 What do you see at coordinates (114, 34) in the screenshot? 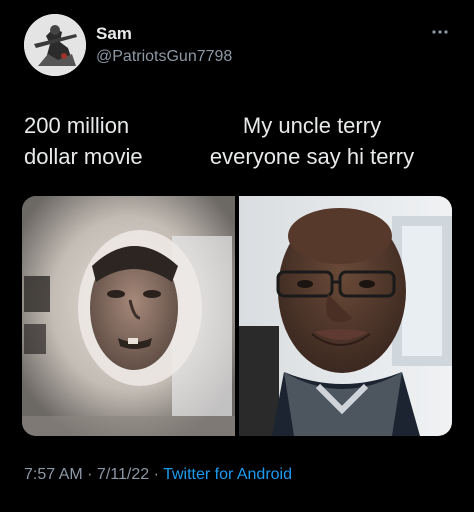
I see `author-name: Sam` at bounding box center [114, 34].